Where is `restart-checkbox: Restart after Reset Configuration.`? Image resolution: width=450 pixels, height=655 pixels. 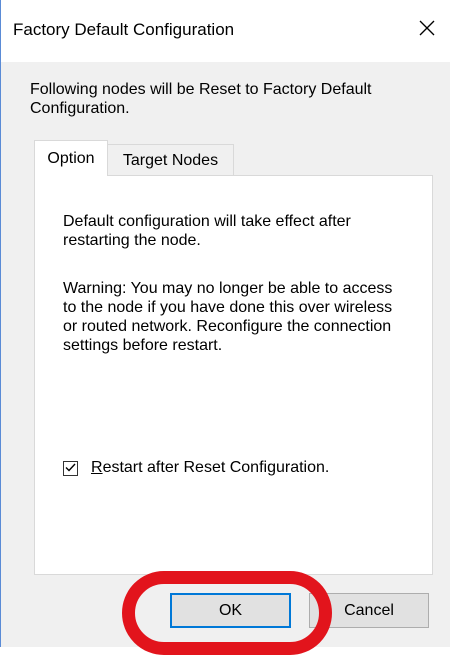
restart-checkbox: Restart after Reset Configuration. is located at coordinates (196, 468).